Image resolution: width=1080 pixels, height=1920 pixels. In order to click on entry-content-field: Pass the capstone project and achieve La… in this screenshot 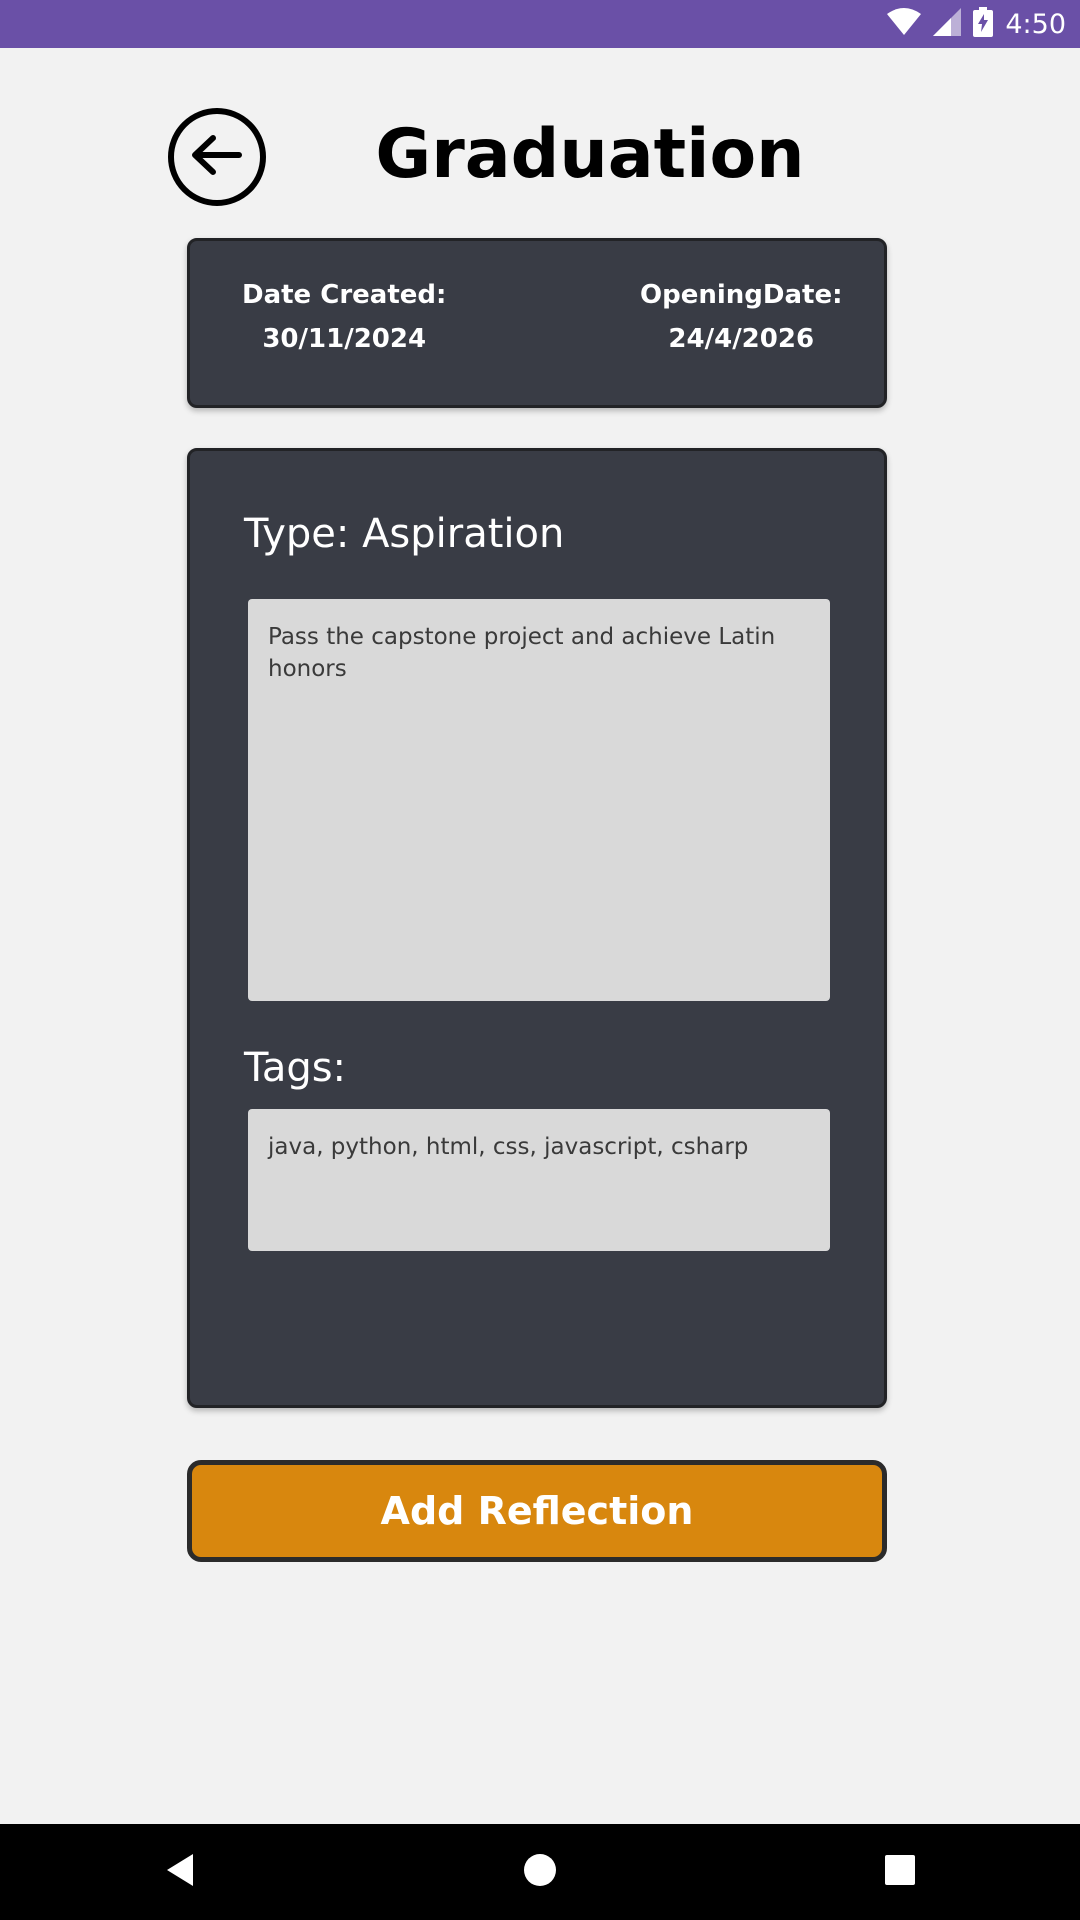, I will do `click(539, 800)`.